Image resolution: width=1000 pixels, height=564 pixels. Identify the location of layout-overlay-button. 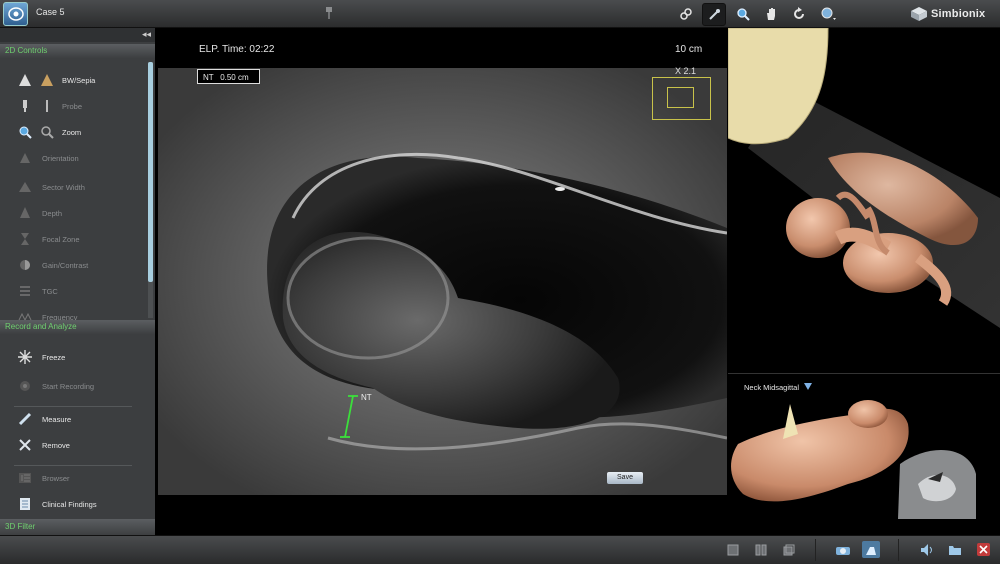
(789, 549).